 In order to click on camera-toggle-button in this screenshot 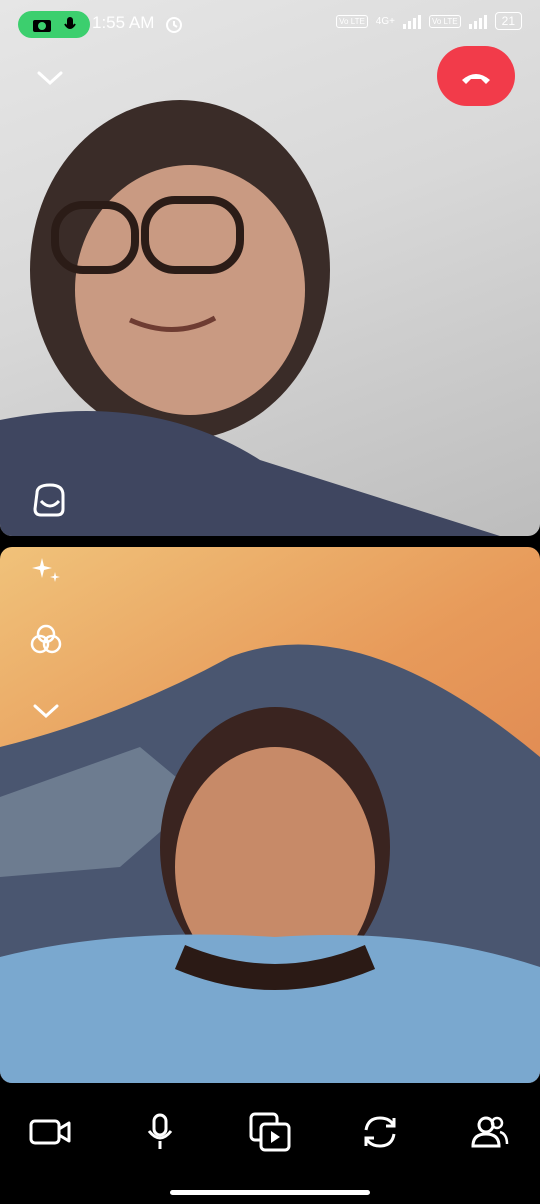, I will do `click(50, 1132)`.